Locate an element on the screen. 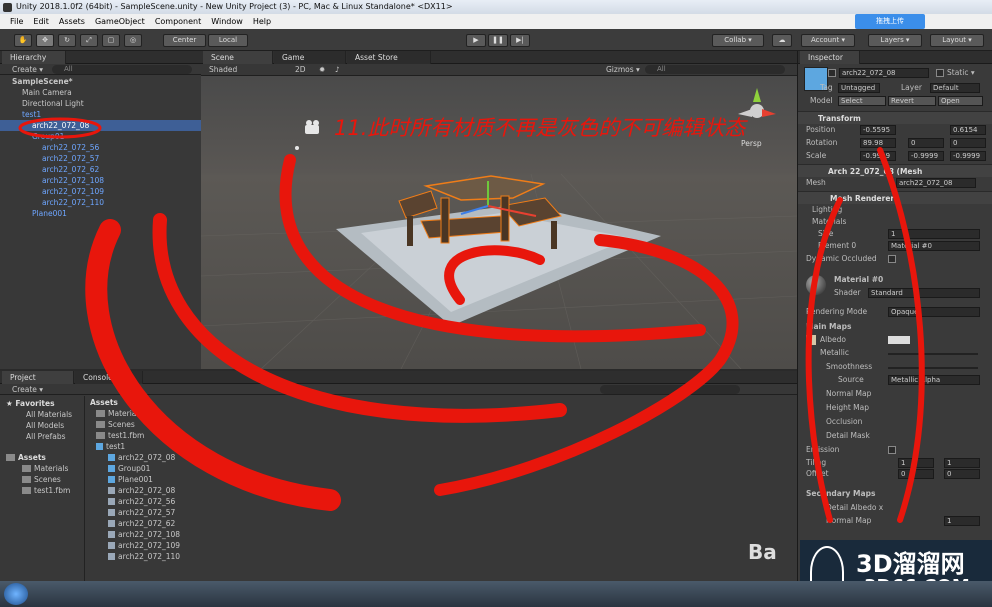  annotation-text: 11.此时所有材质不再是灰色的不可编辑状态 is located at coordinates (541, 128).